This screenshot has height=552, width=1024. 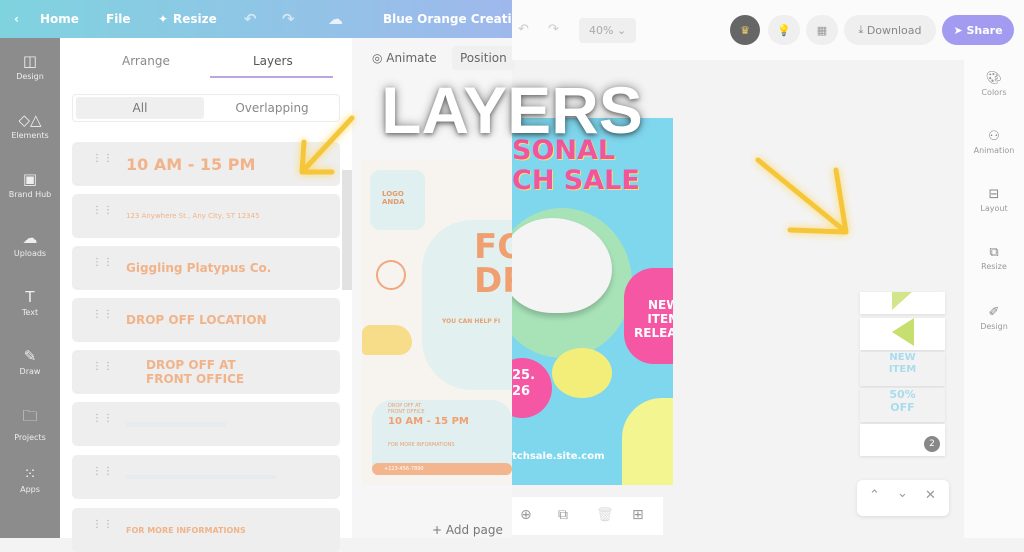 I want to click on zoom-dropdown: 40% ⌄, so click(x=607, y=30).